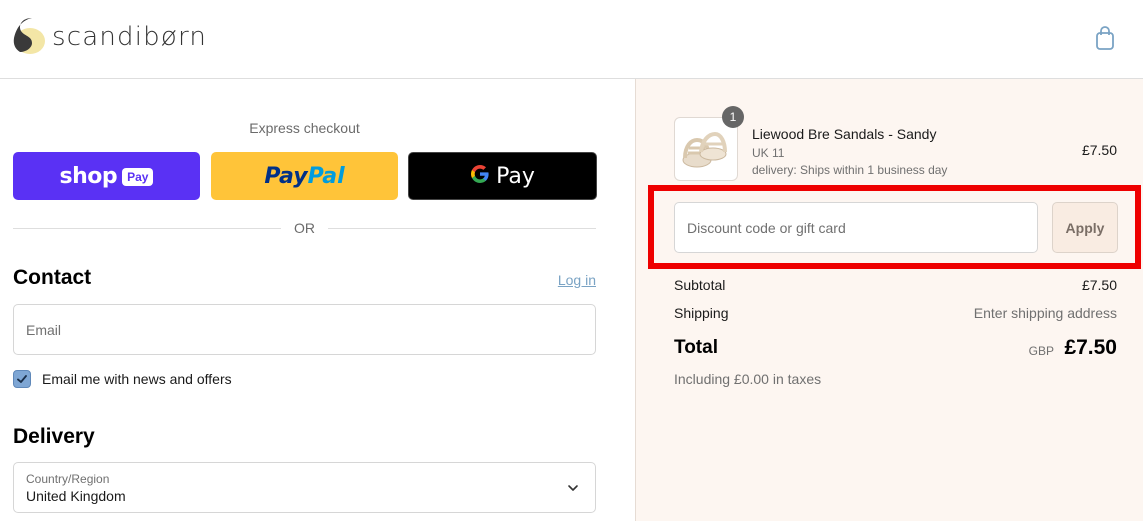 This screenshot has width=1143, height=521. I want to click on total-currency: GBP, so click(1041, 351).